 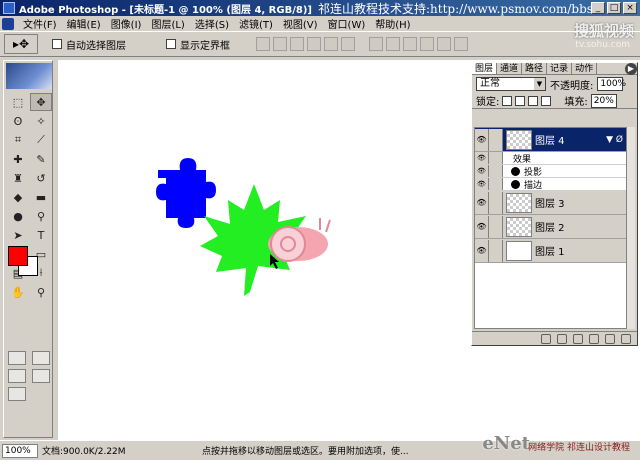 I want to click on menu-file: 文件(F), so click(x=40, y=23).